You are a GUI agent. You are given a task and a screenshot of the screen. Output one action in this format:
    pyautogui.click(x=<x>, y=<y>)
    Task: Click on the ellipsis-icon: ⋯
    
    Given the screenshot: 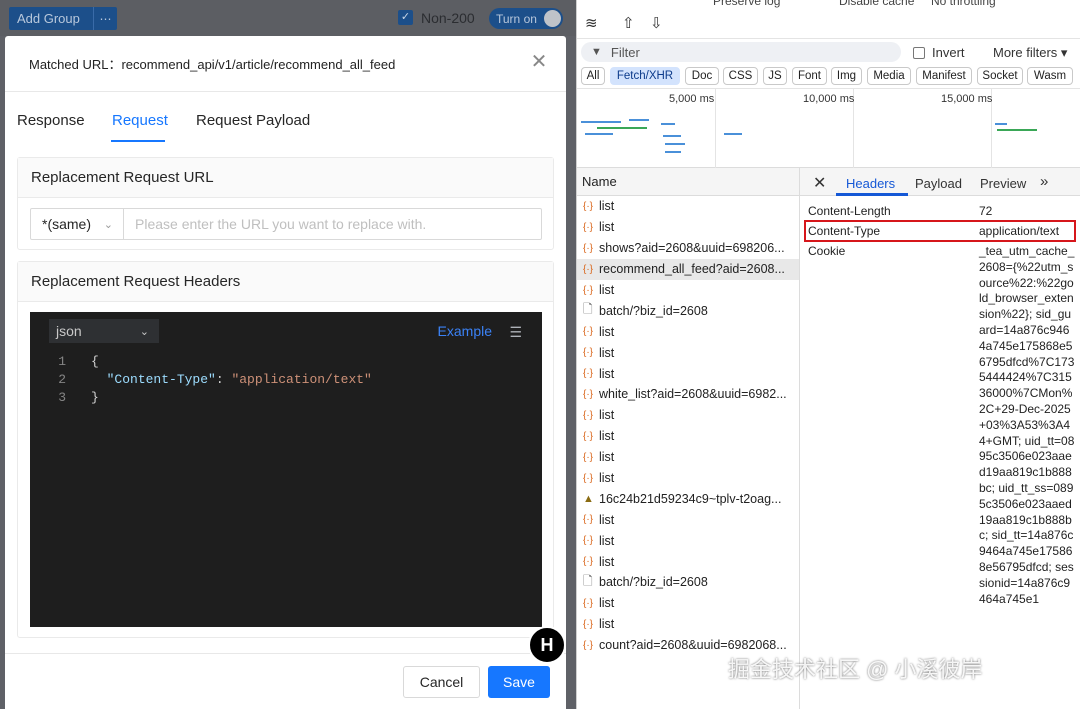 What is the action you would take?
    pyautogui.click(x=105, y=18)
    